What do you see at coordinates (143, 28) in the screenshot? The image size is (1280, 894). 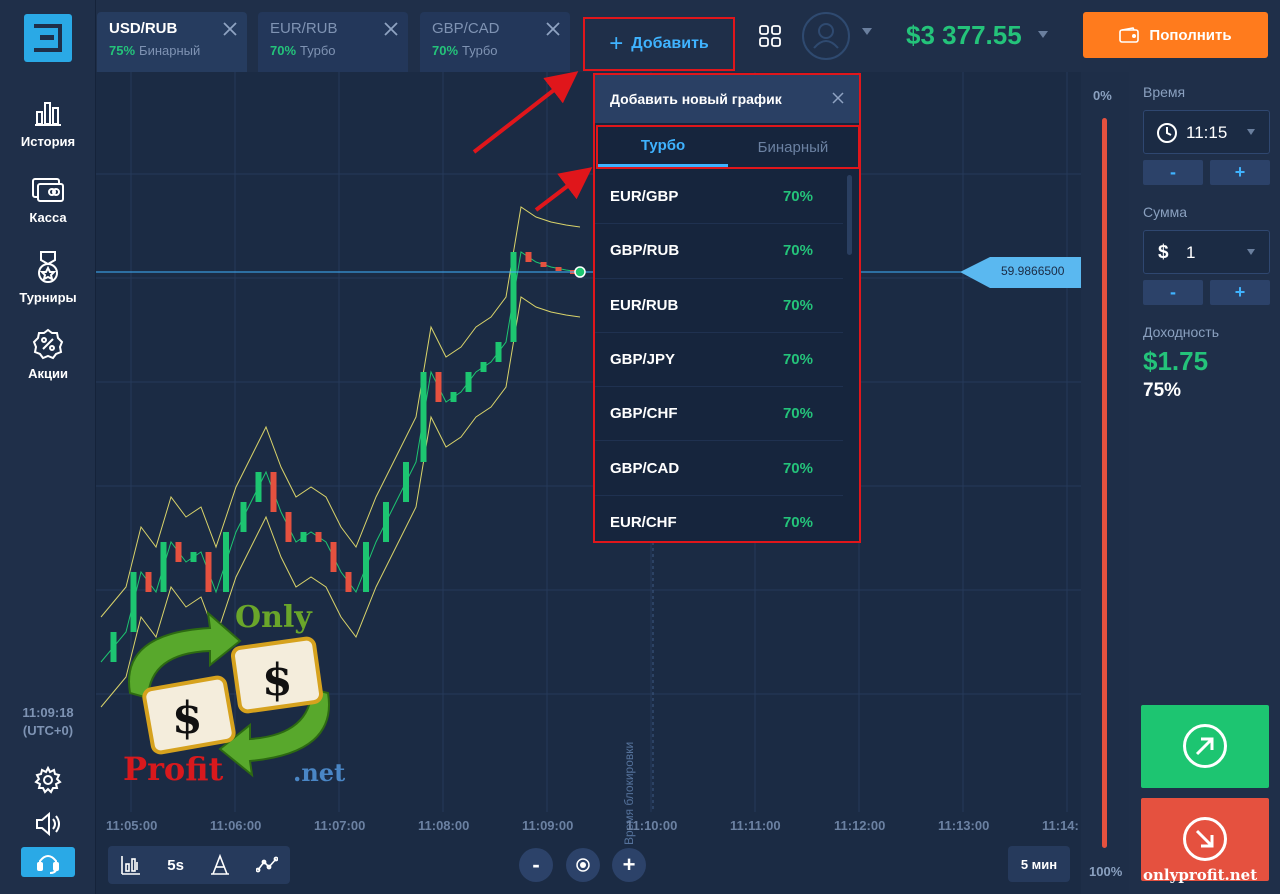 I see `tab-pair: USD/RUB` at bounding box center [143, 28].